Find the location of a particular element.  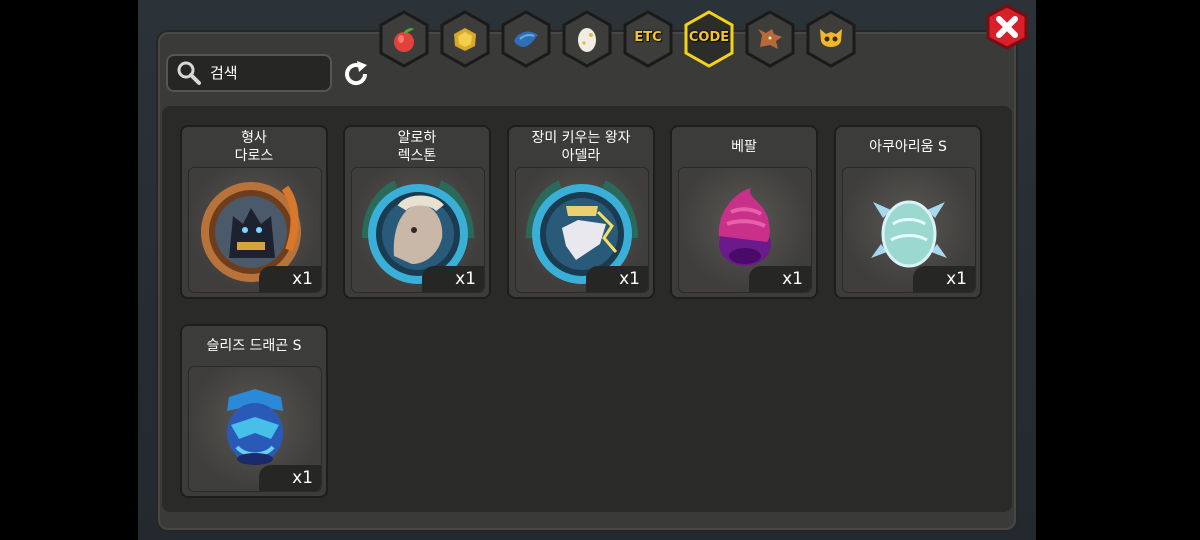

search-icon is located at coordinates (189, 73).